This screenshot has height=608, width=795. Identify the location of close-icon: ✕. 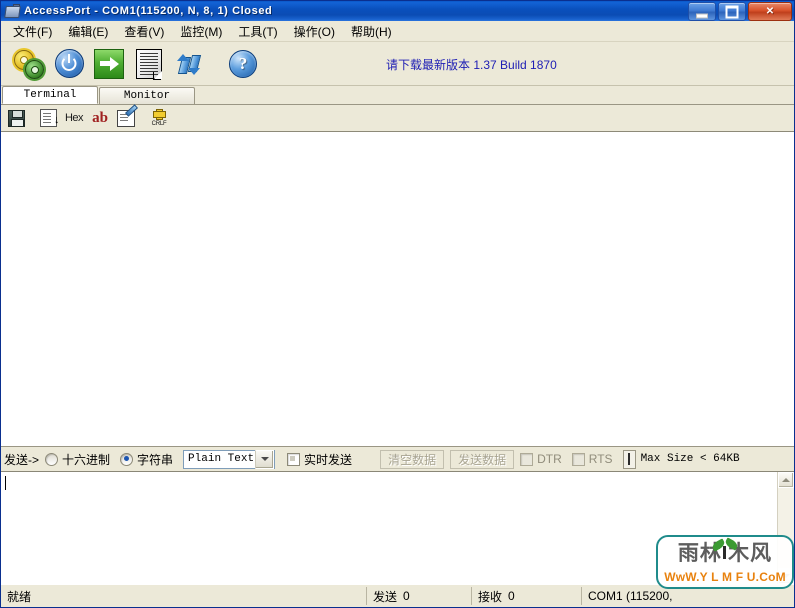
(770, 11).